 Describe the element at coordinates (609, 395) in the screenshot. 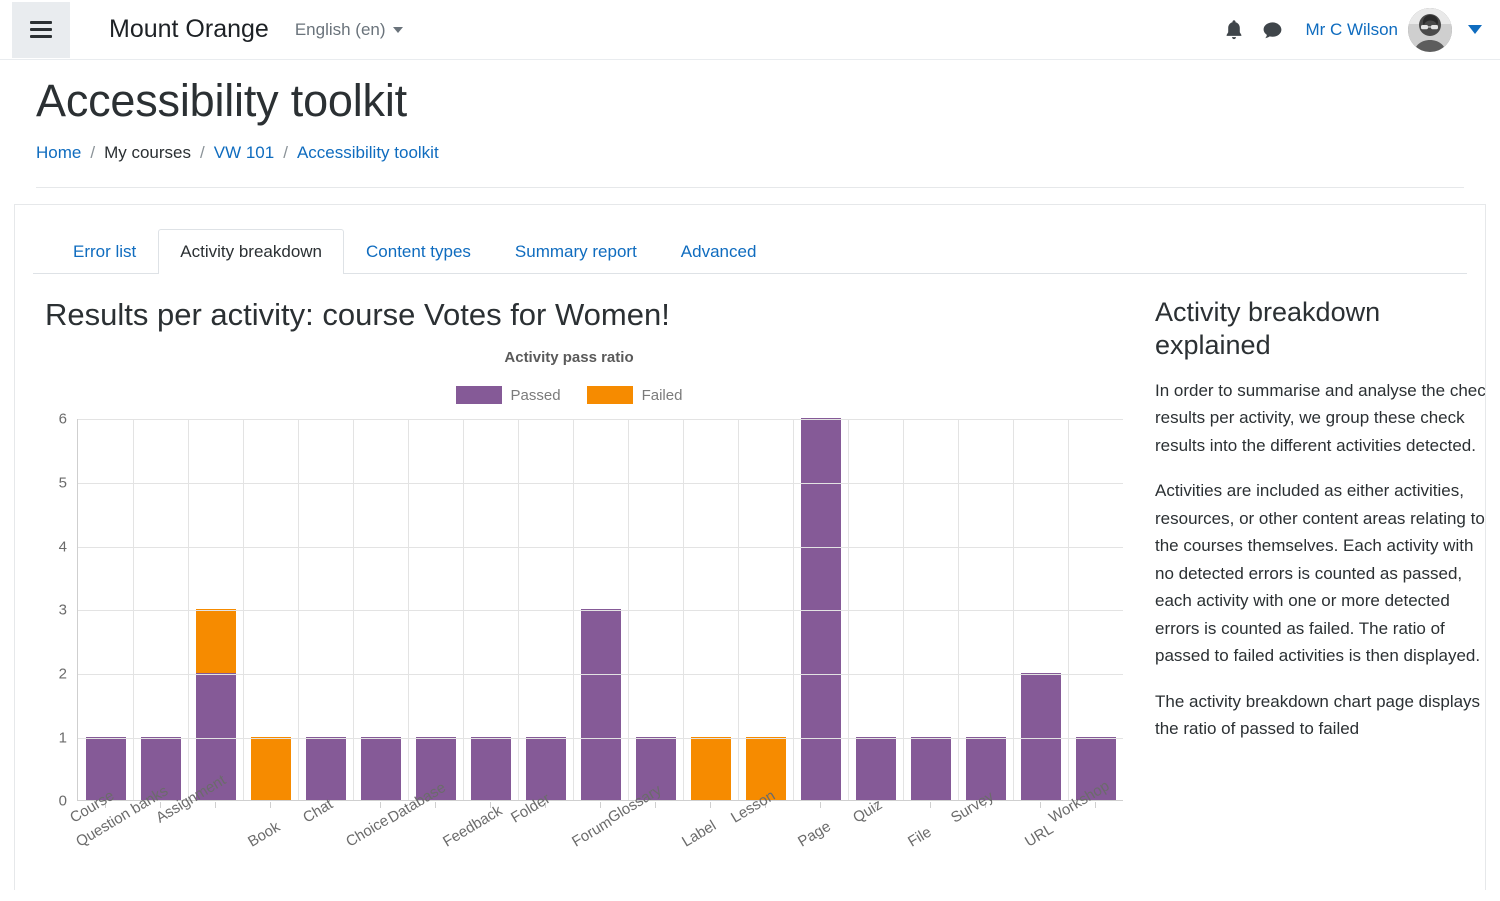

I see `legend-swatch-failed` at that location.